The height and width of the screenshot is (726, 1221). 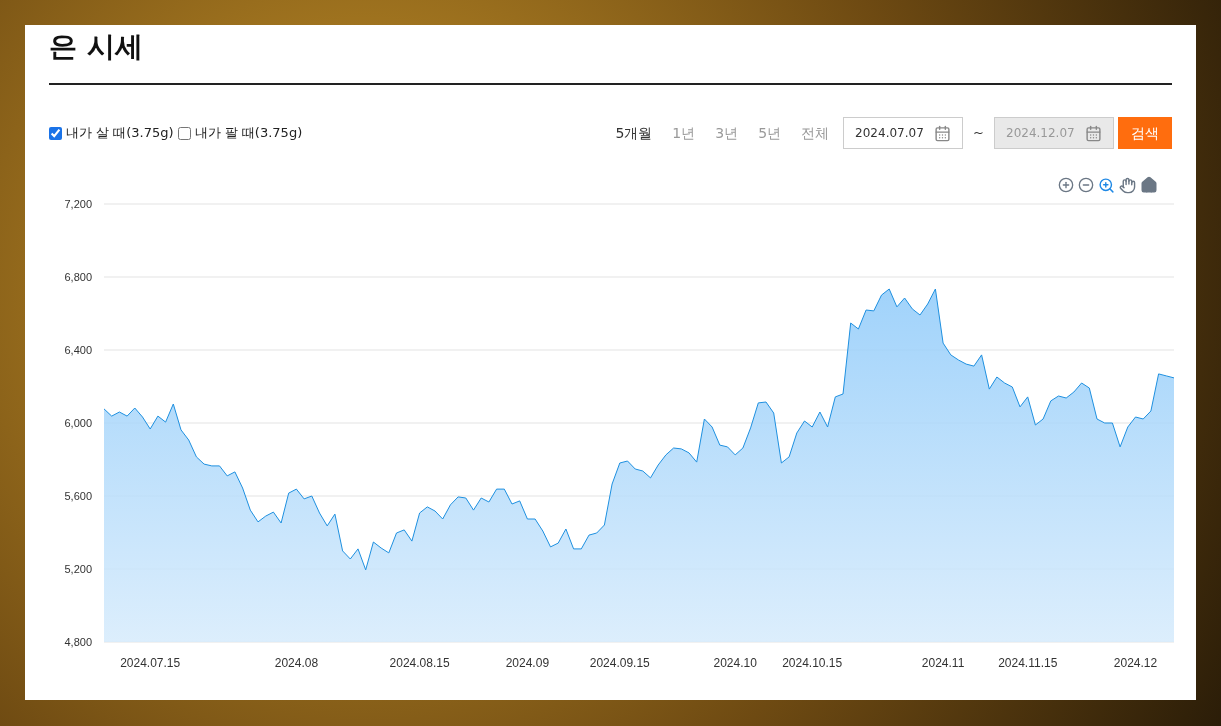 I want to click on zoom-in-icon, so click(x=1066, y=185).